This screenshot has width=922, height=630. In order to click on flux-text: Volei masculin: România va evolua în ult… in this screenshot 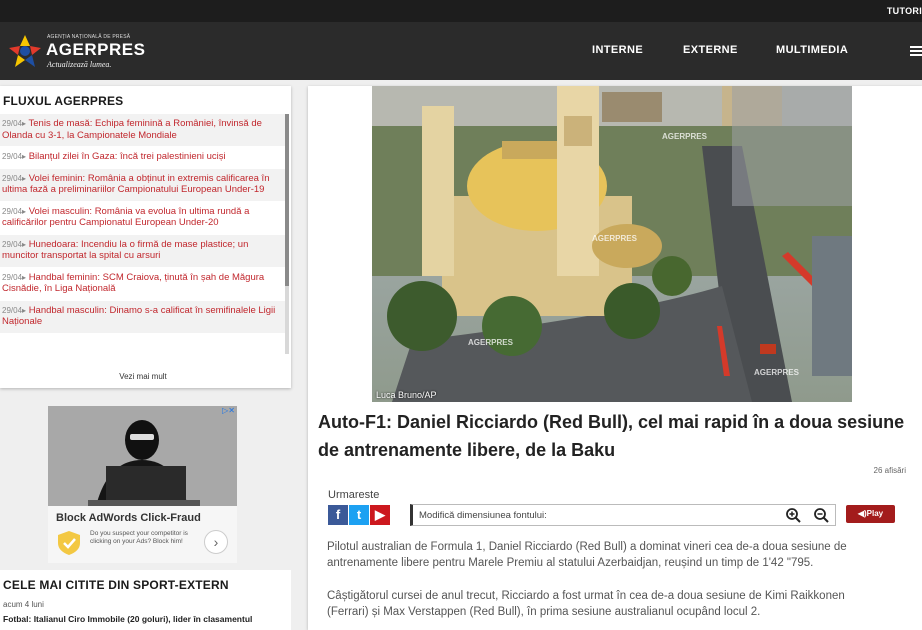, I will do `click(126, 217)`.